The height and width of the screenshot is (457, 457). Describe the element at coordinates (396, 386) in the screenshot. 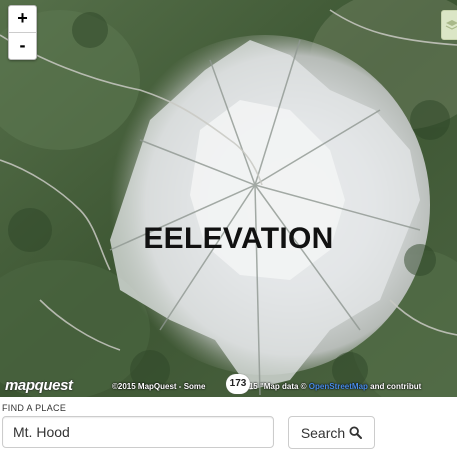

I see `copyright-suffix: and contribut` at that location.